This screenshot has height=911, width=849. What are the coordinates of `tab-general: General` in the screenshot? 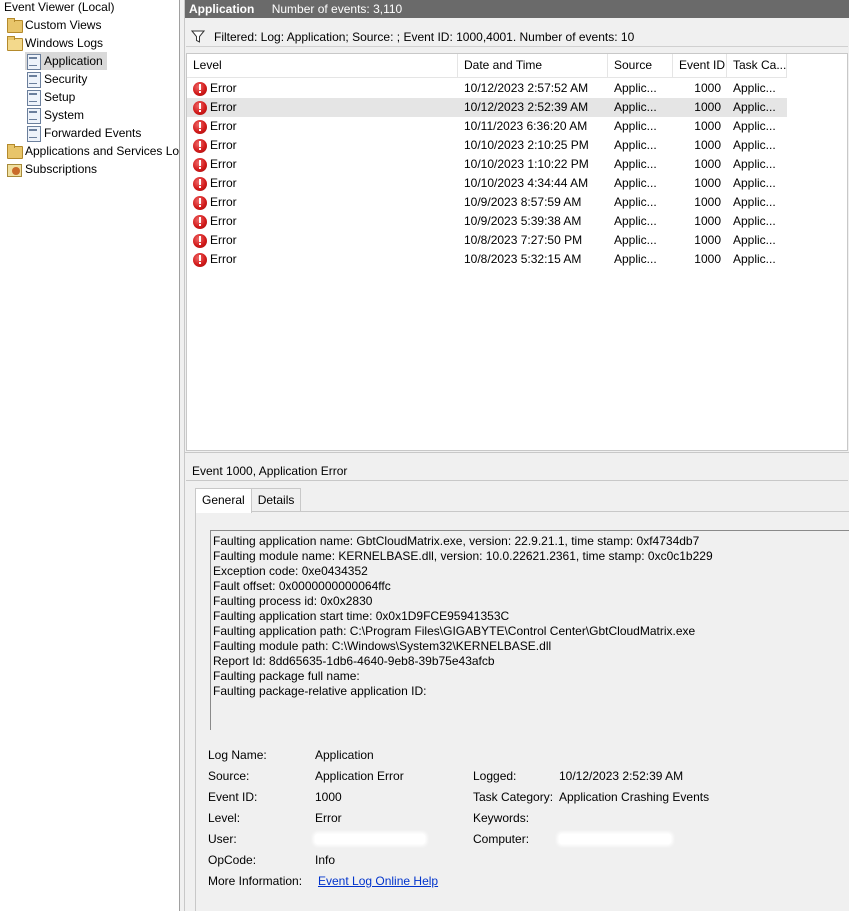 It's located at (223, 500).